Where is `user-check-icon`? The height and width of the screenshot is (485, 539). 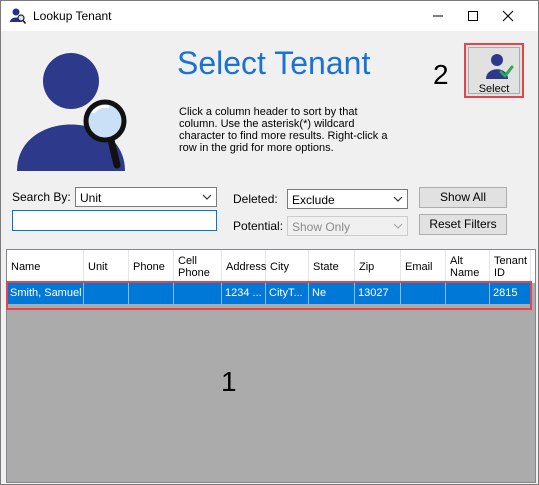 user-check-icon is located at coordinates (500, 66).